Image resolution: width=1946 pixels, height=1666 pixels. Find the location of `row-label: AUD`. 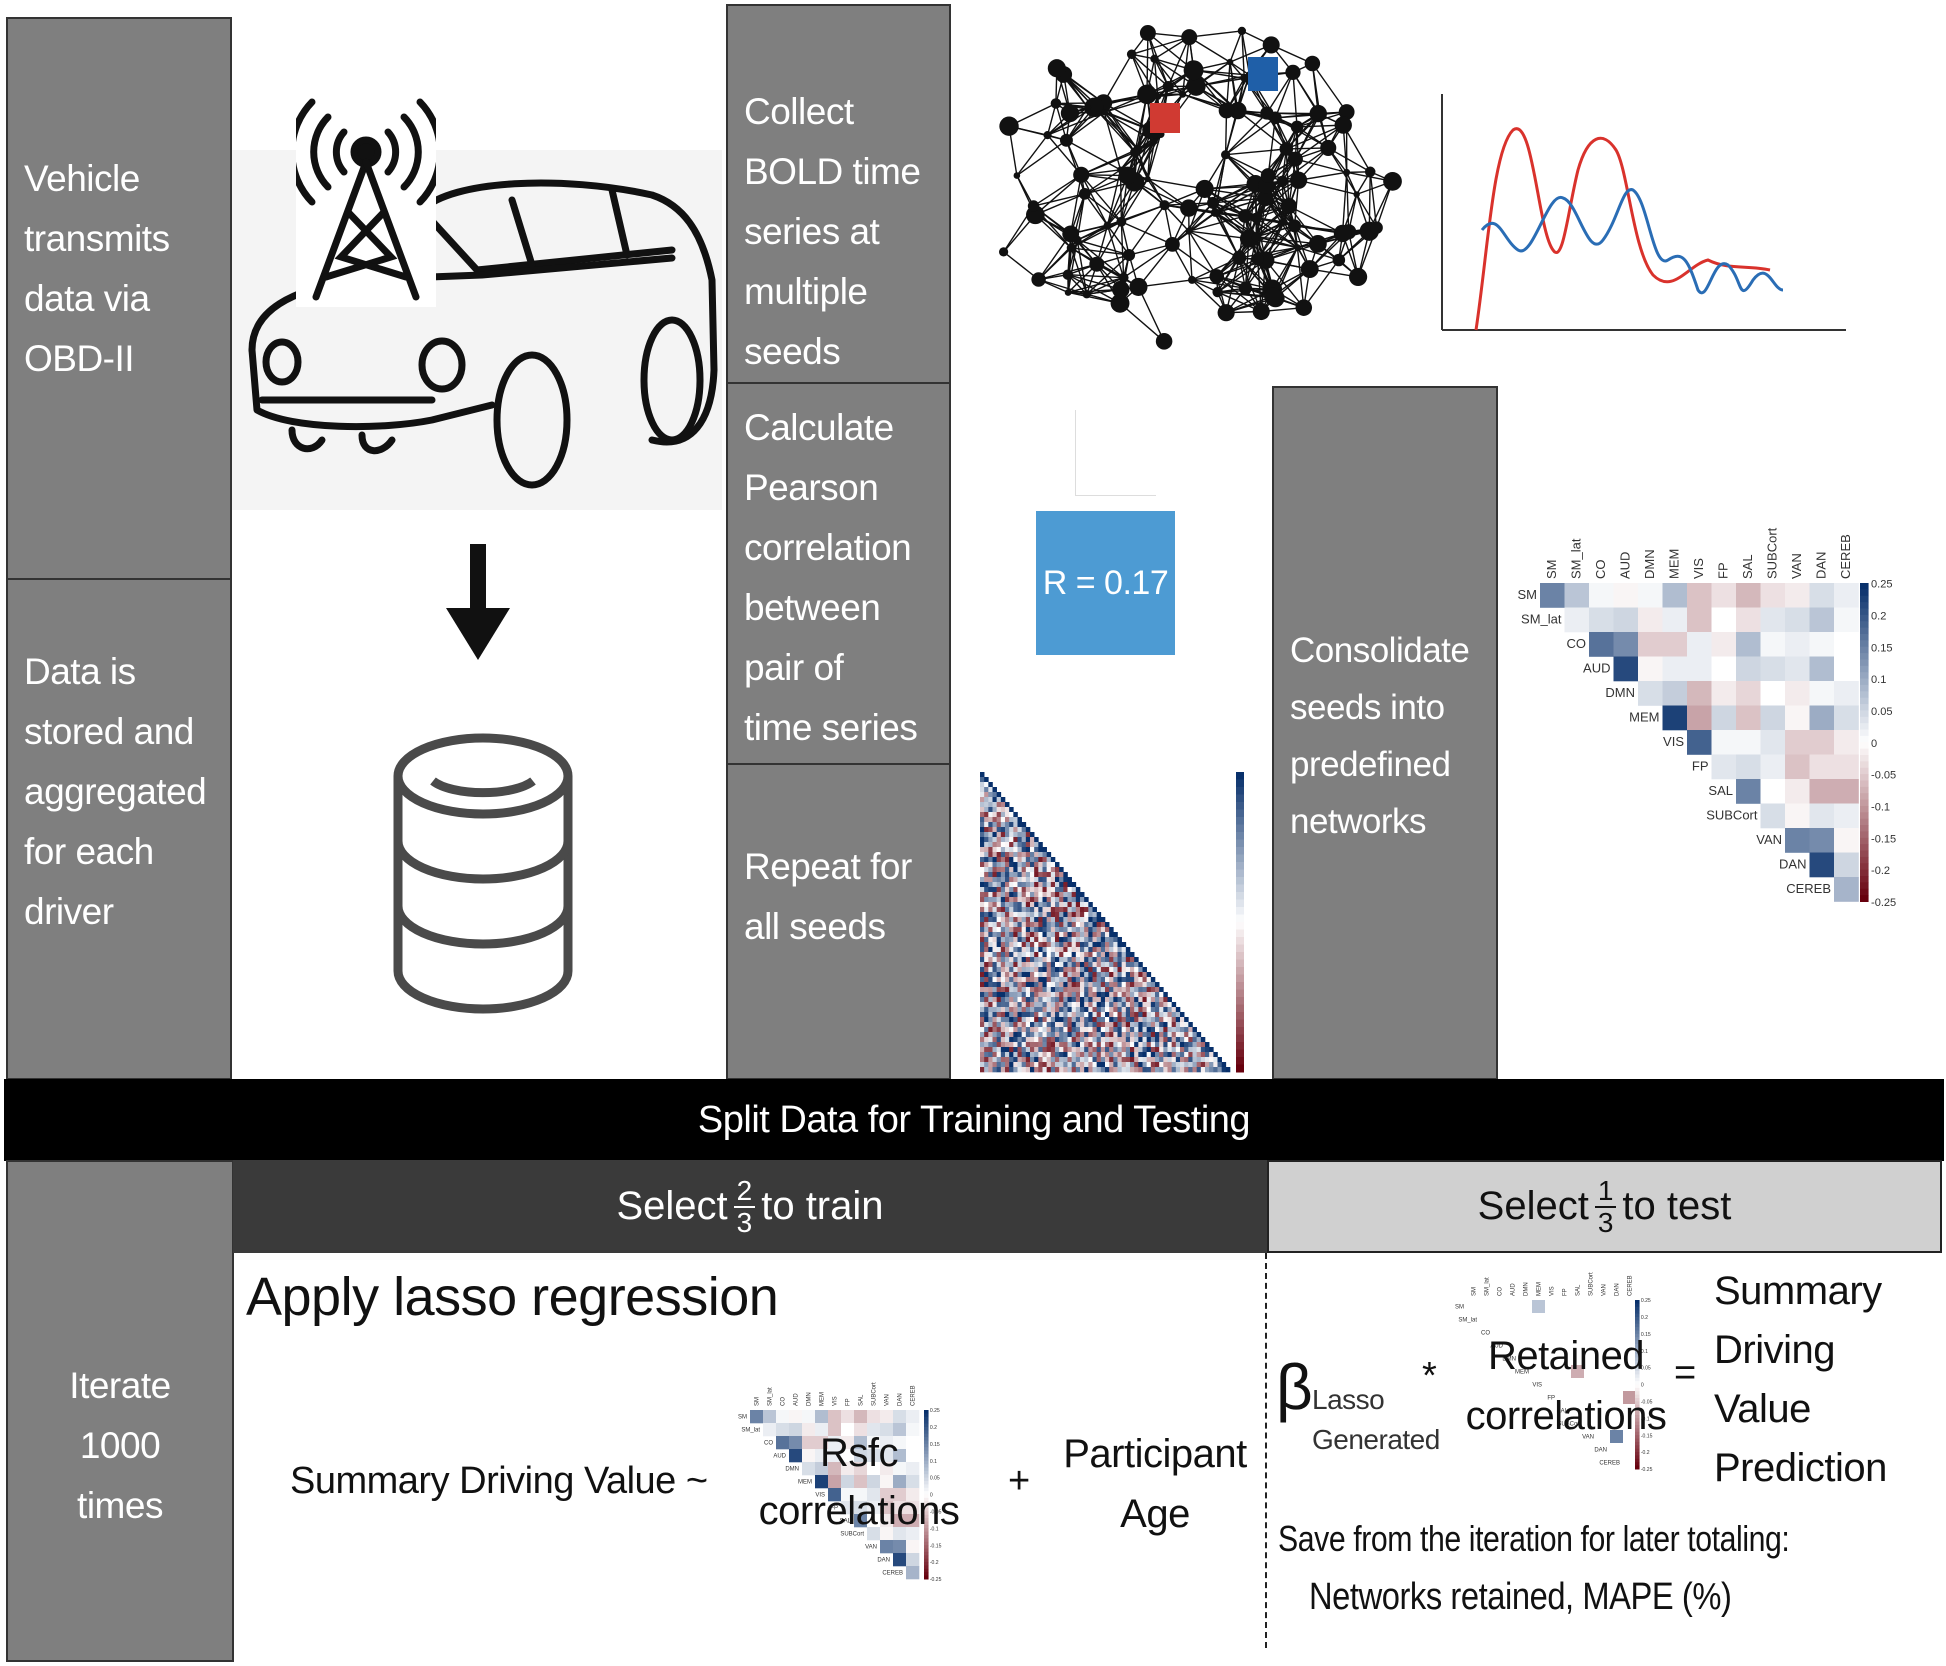

row-label: AUD is located at coordinates (1596, 667).